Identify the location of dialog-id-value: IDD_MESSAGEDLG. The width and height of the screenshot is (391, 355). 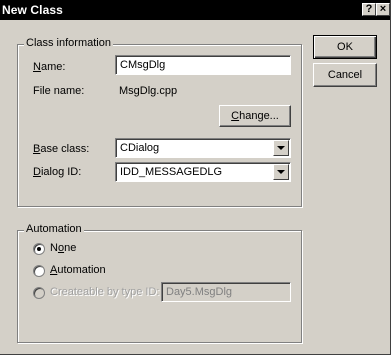
(171, 172).